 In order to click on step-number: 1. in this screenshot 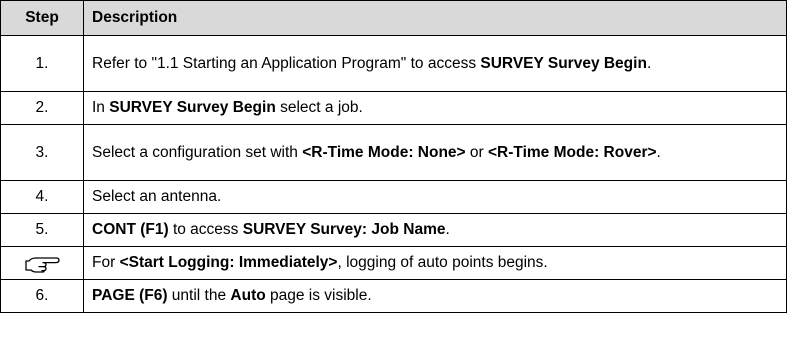, I will do `click(42, 63)`.